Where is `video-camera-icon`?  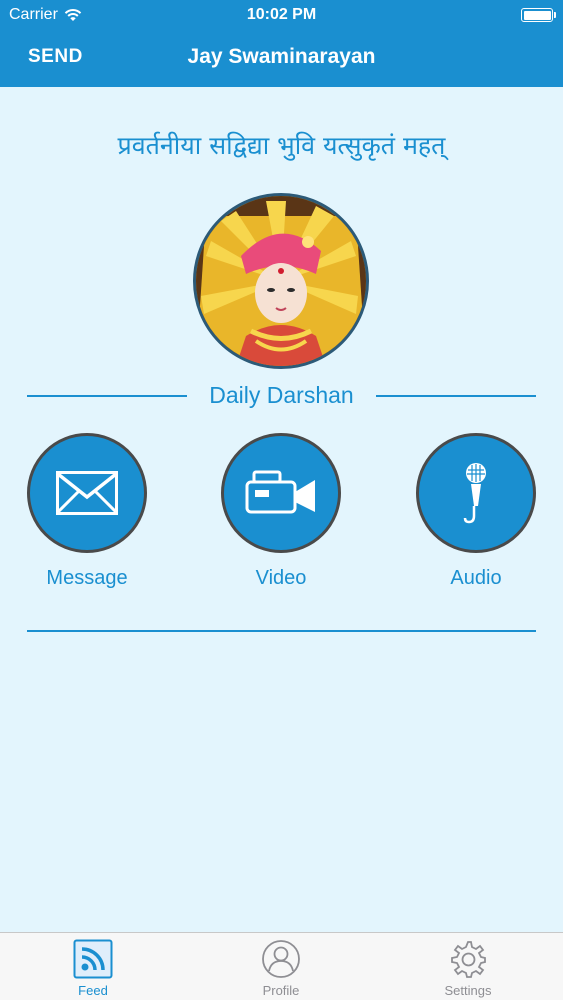
video-camera-icon is located at coordinates (280, 492).